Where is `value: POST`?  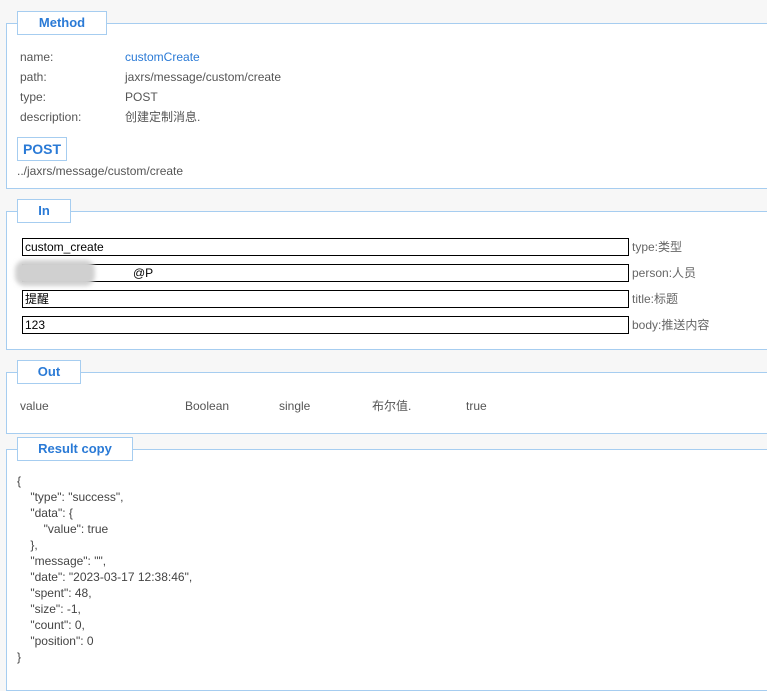 value: POST is located at coordinates (141, 97).